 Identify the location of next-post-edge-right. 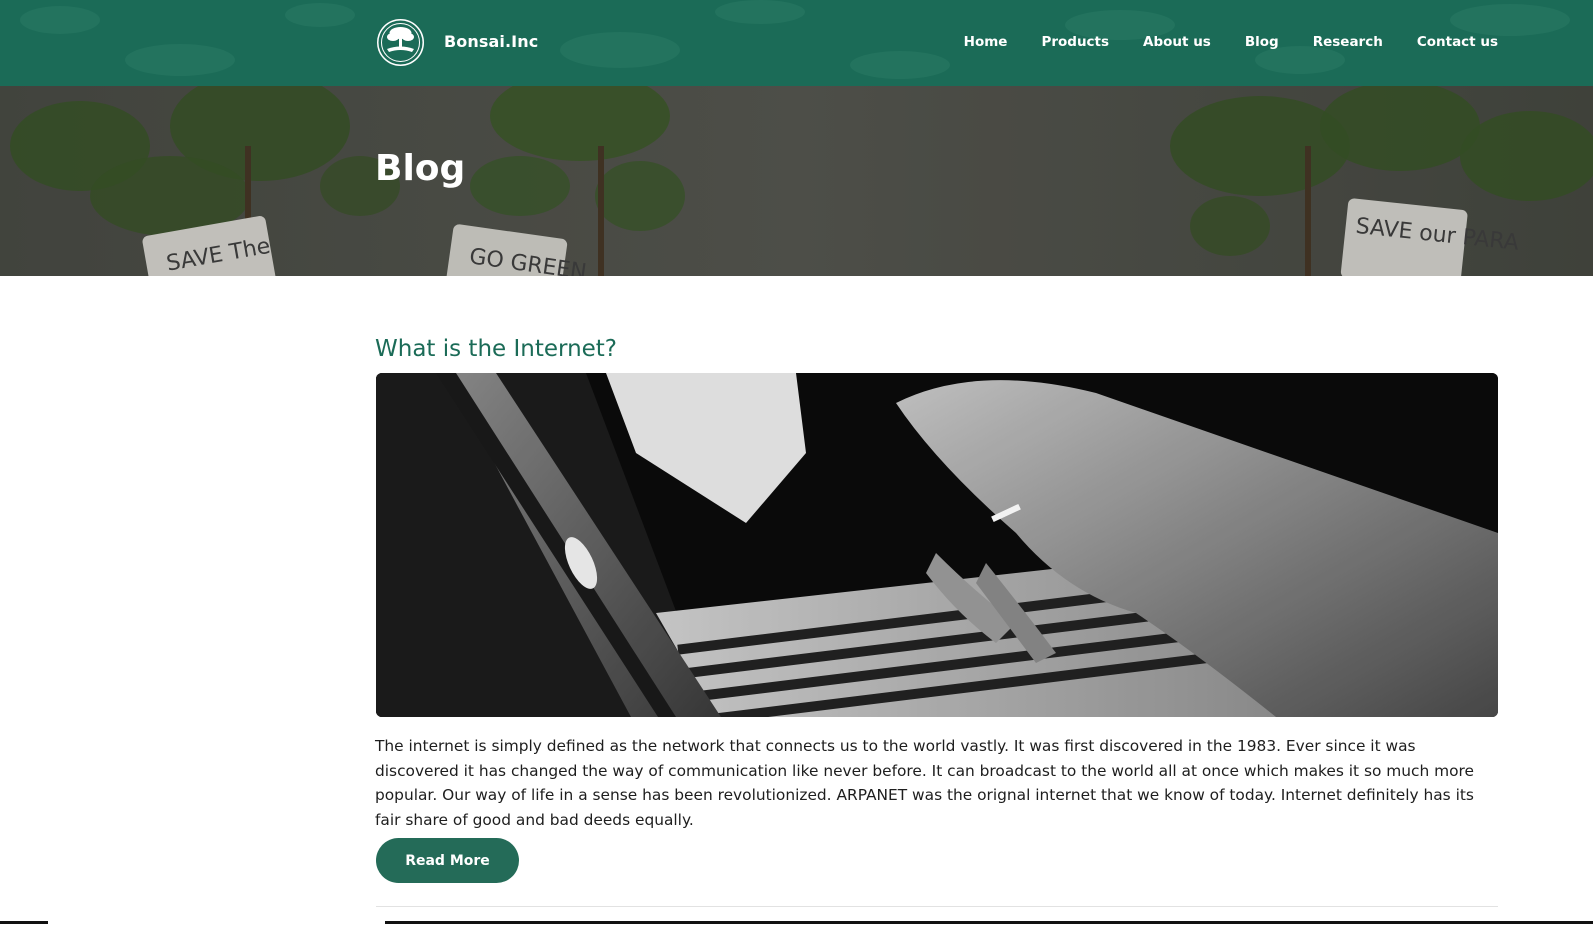
(989, 922).